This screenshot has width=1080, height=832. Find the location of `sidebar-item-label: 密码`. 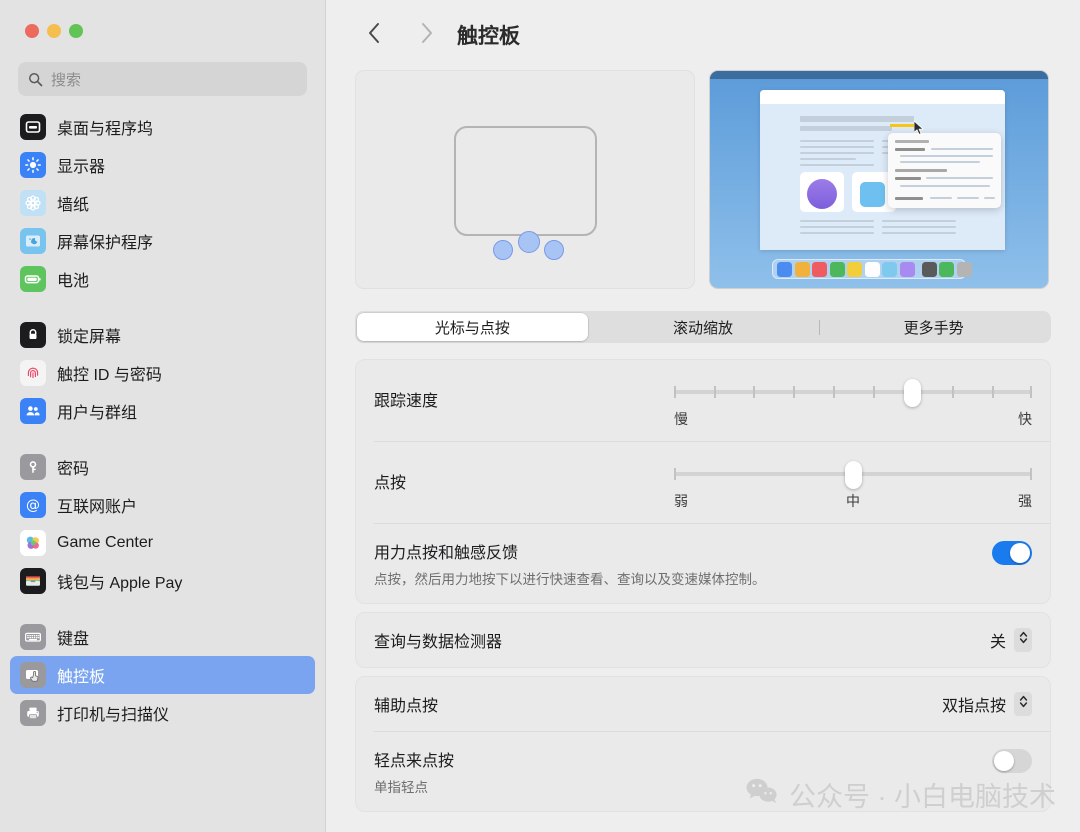

sidebar-item-label: 密码 is located at coordinates (73, 469).